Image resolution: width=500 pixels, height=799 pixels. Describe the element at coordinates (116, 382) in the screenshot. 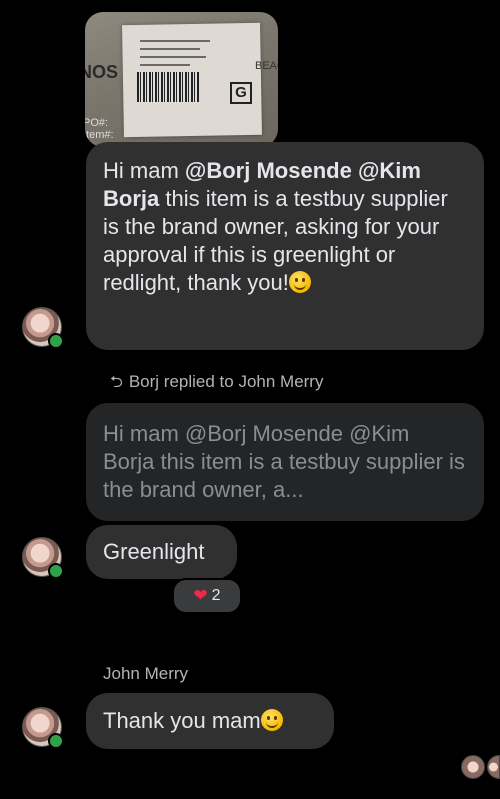

I see `reply-arrow-icon: ⮌` at that location.